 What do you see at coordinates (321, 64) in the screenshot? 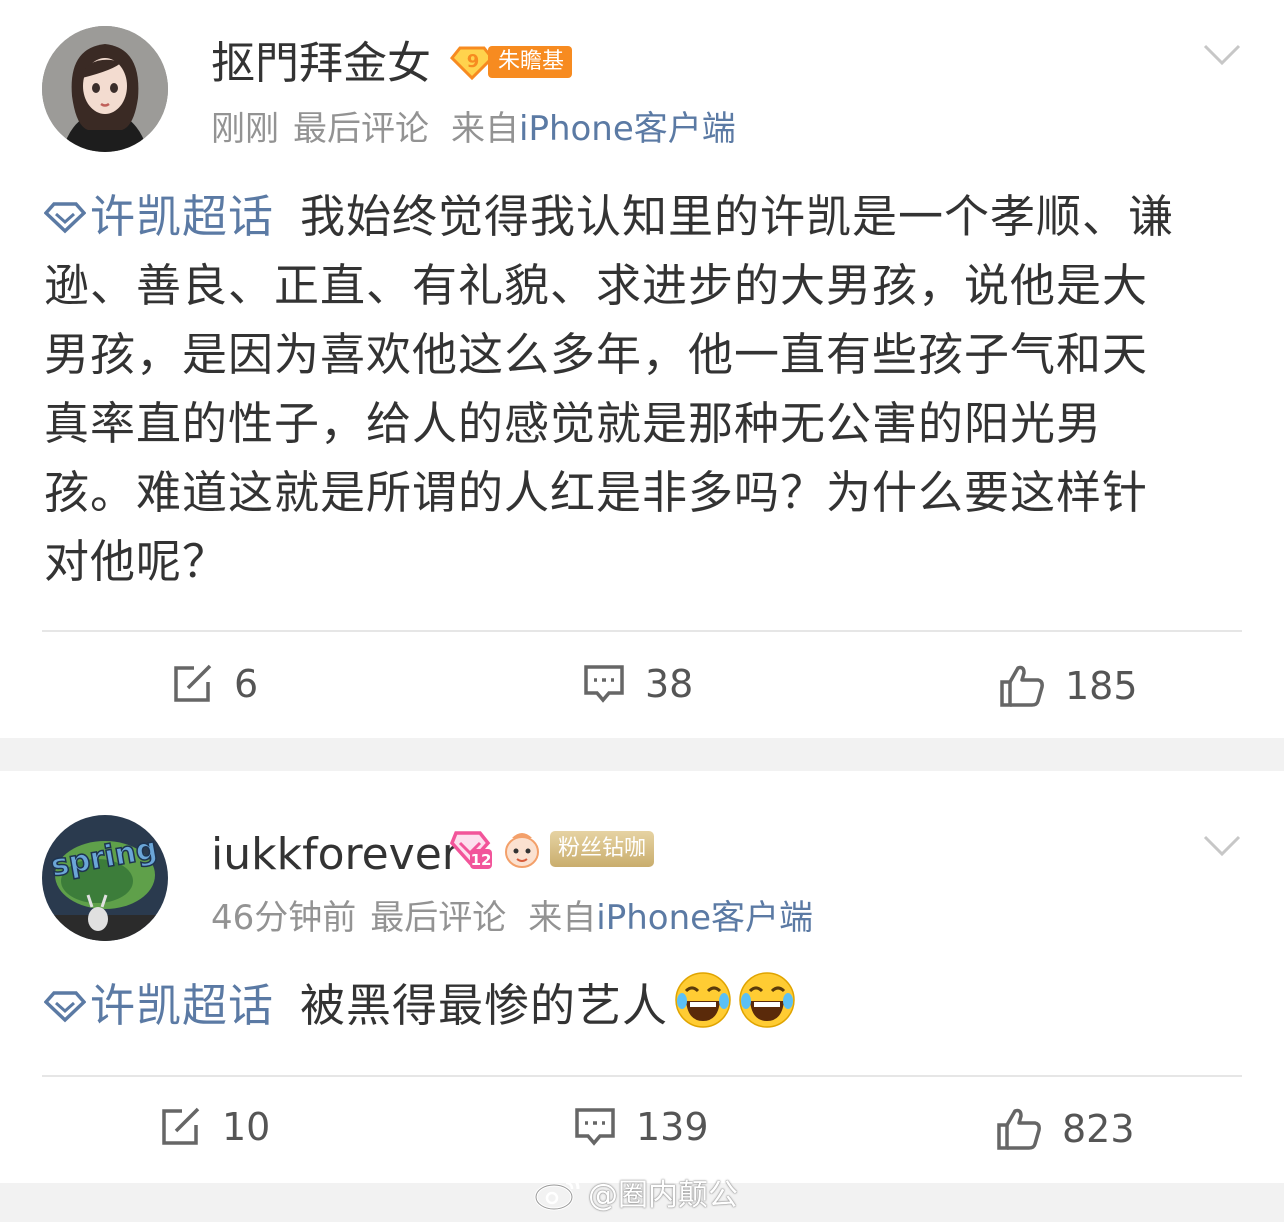
I see `username: 抠門拜金女` at bounding box center [321, 64].